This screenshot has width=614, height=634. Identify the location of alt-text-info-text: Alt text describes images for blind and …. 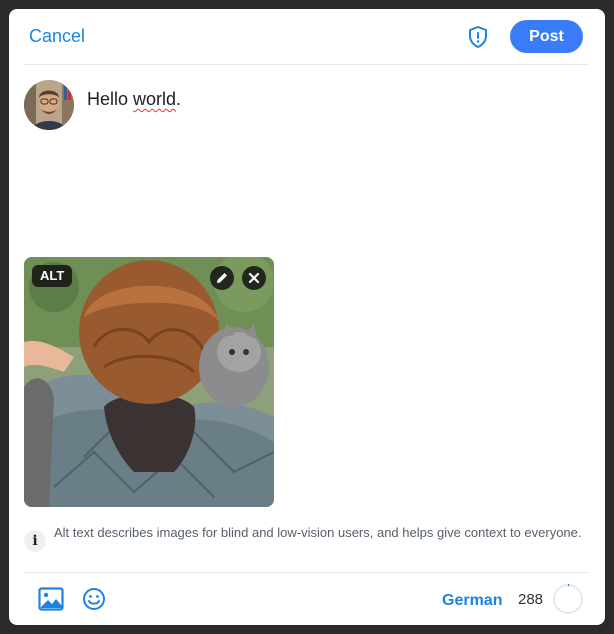
(318, 532).